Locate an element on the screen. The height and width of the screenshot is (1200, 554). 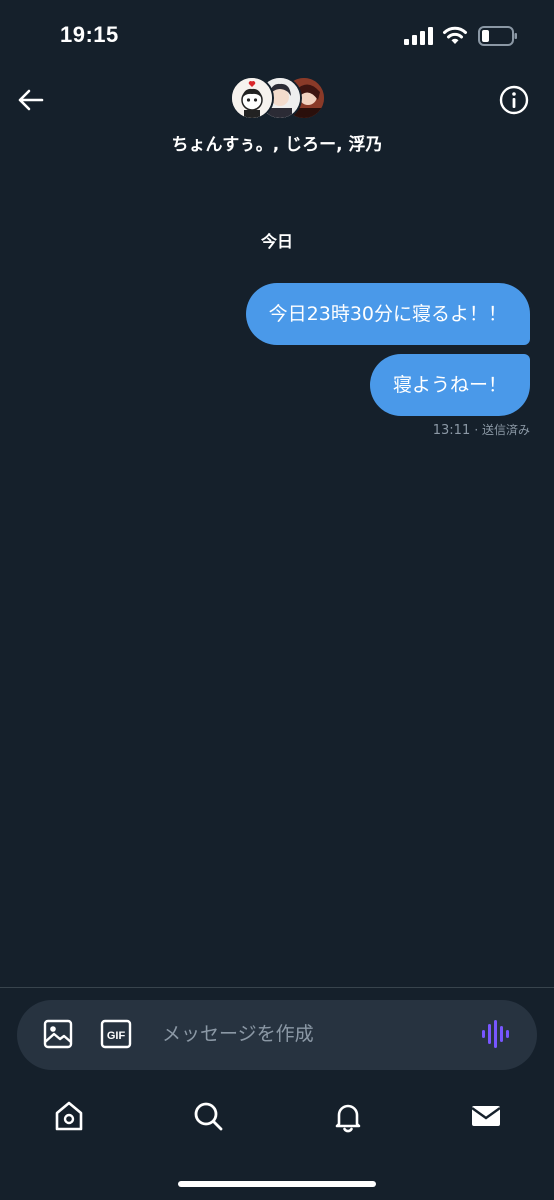
home-indicator is located at coordinates (277, 1184).